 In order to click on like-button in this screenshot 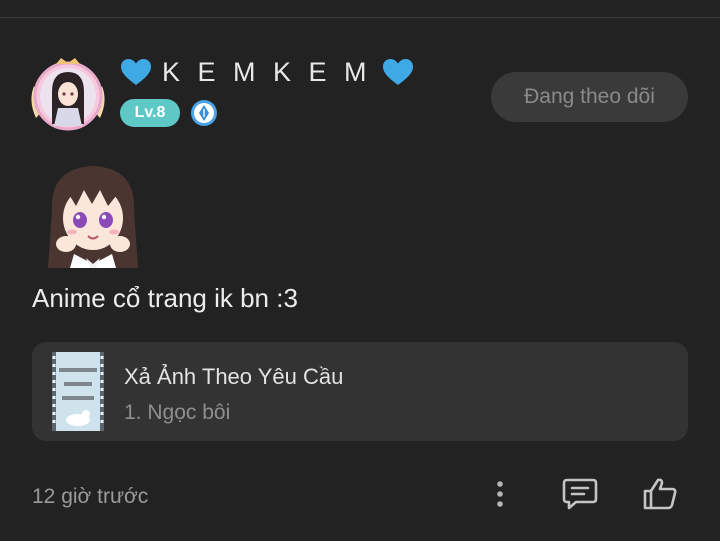, I will do `click(660, 496)`.